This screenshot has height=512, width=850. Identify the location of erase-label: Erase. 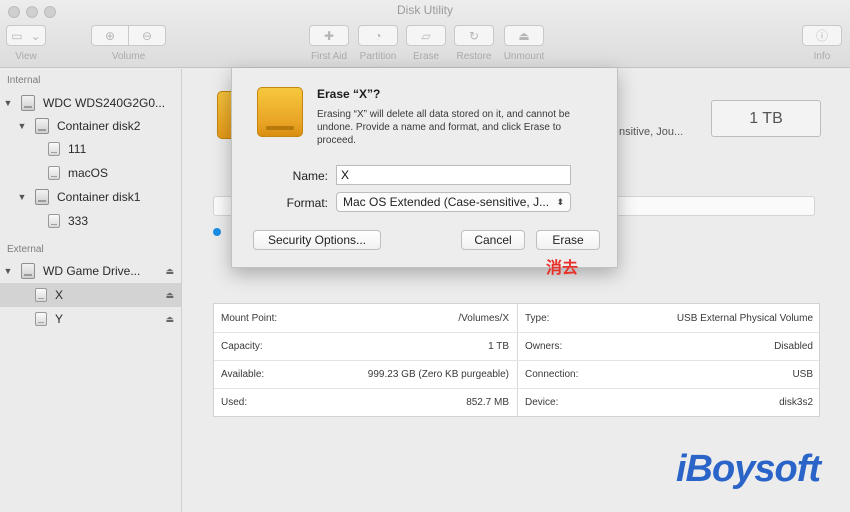
(426, 56).